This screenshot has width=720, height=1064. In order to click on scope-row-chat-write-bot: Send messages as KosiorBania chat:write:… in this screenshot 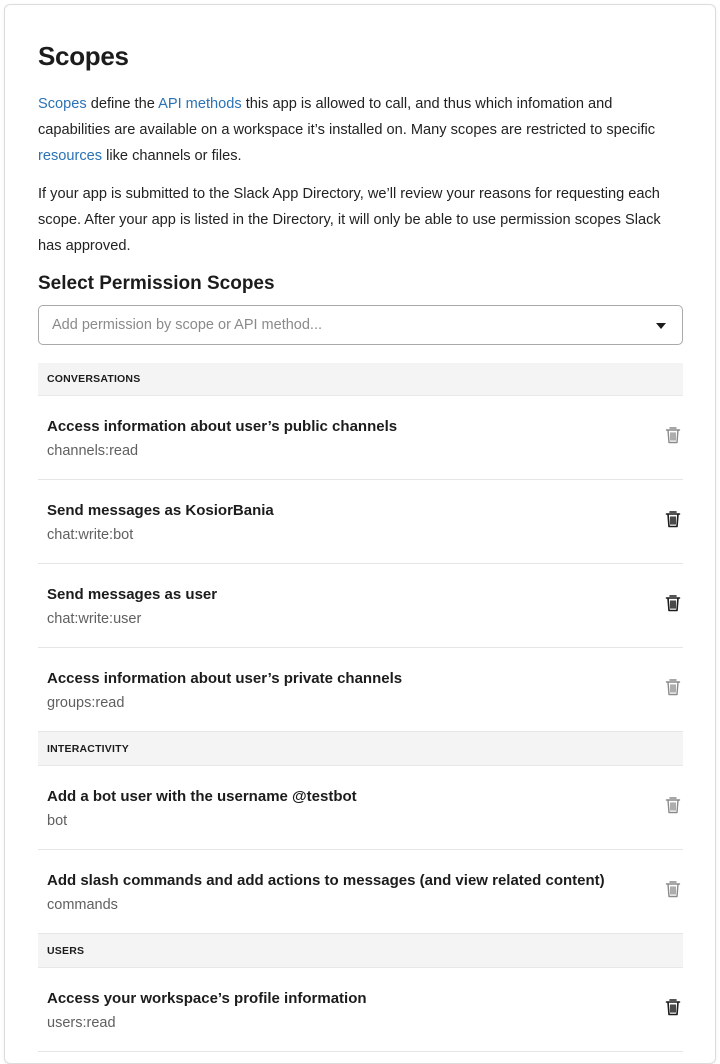, I will do `click(360, 522)`.